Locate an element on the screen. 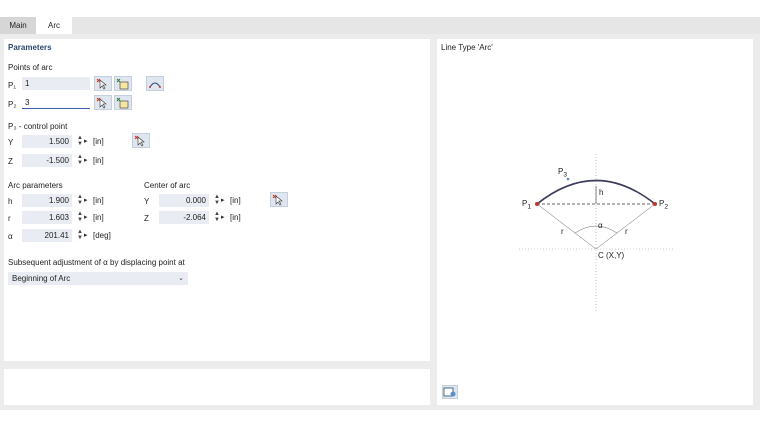 This screenshot has height=426, width=760. pick-p3-button is located at coordinates (141, 140).